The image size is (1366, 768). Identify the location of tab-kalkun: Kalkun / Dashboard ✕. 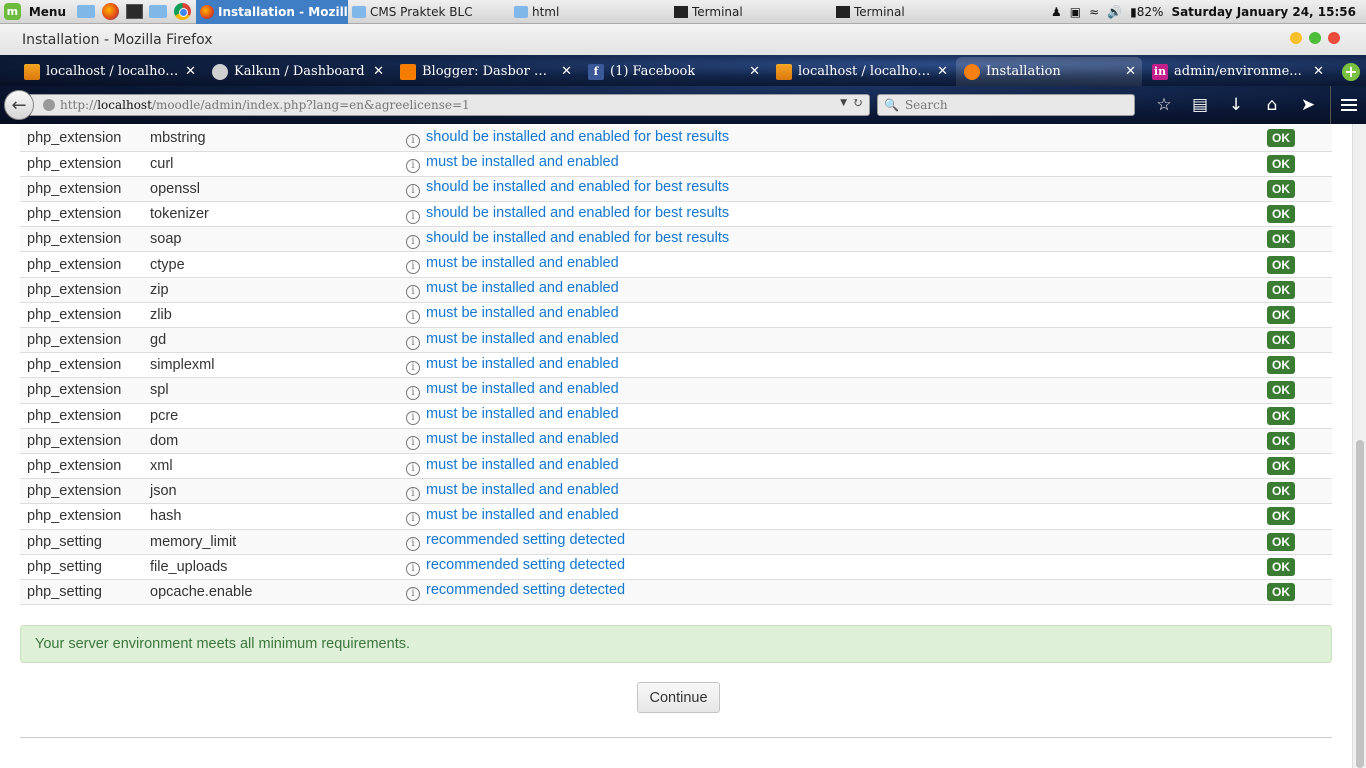
(297, 71).